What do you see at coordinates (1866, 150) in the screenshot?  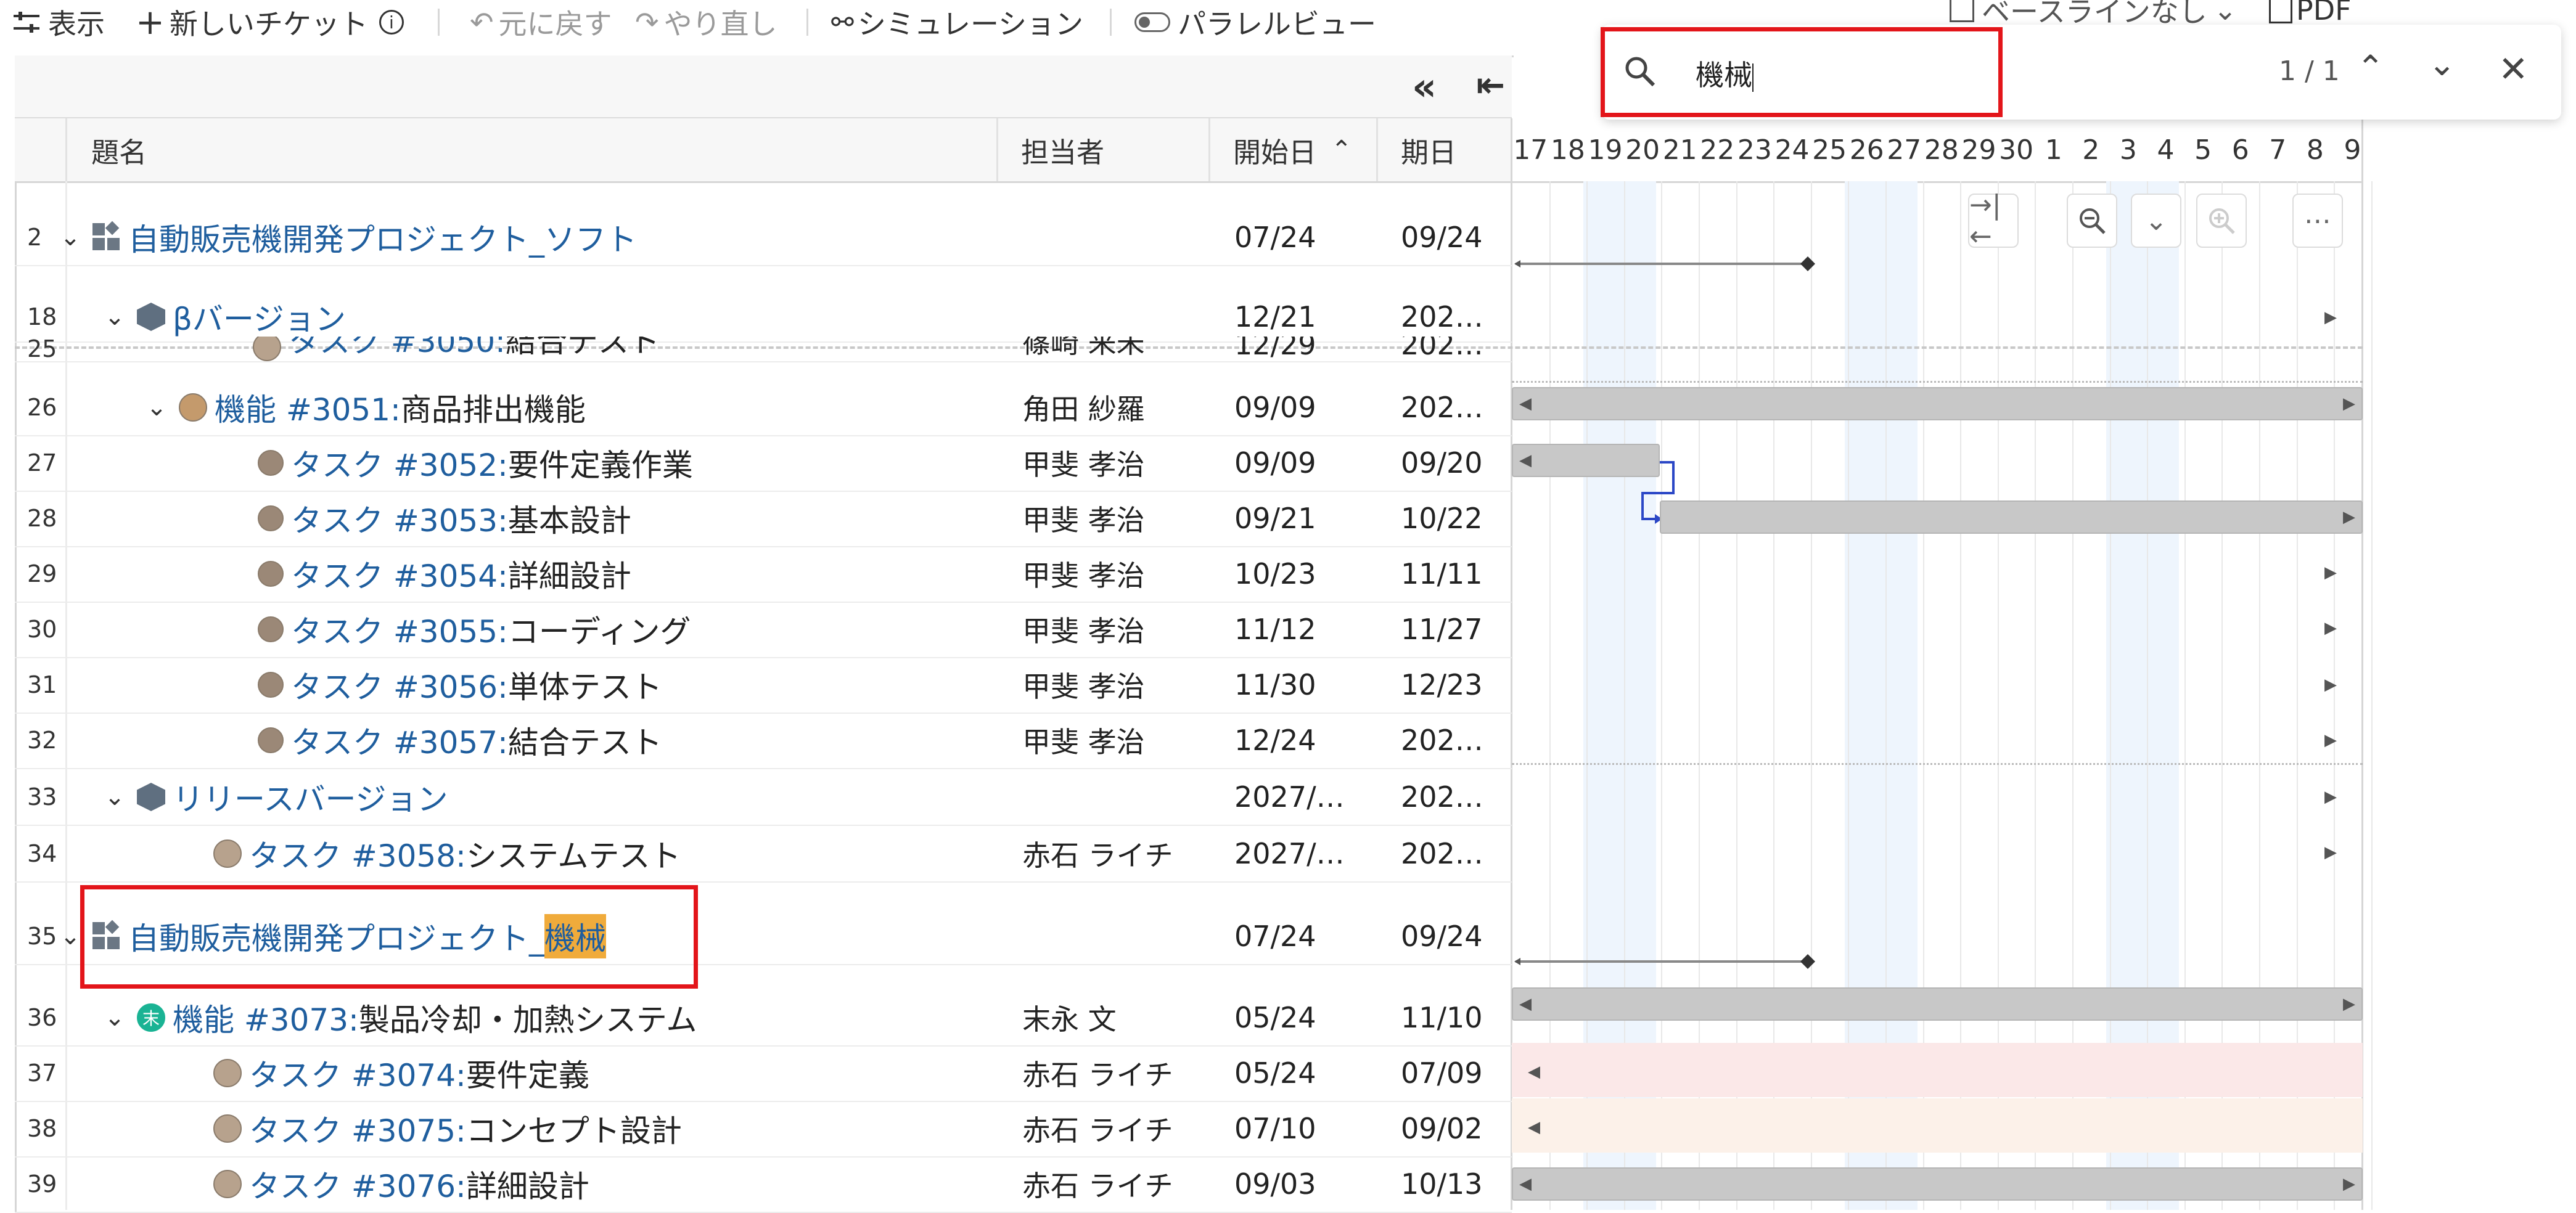 I see `gantt-day: 26` at bounding box center [1866, 150].